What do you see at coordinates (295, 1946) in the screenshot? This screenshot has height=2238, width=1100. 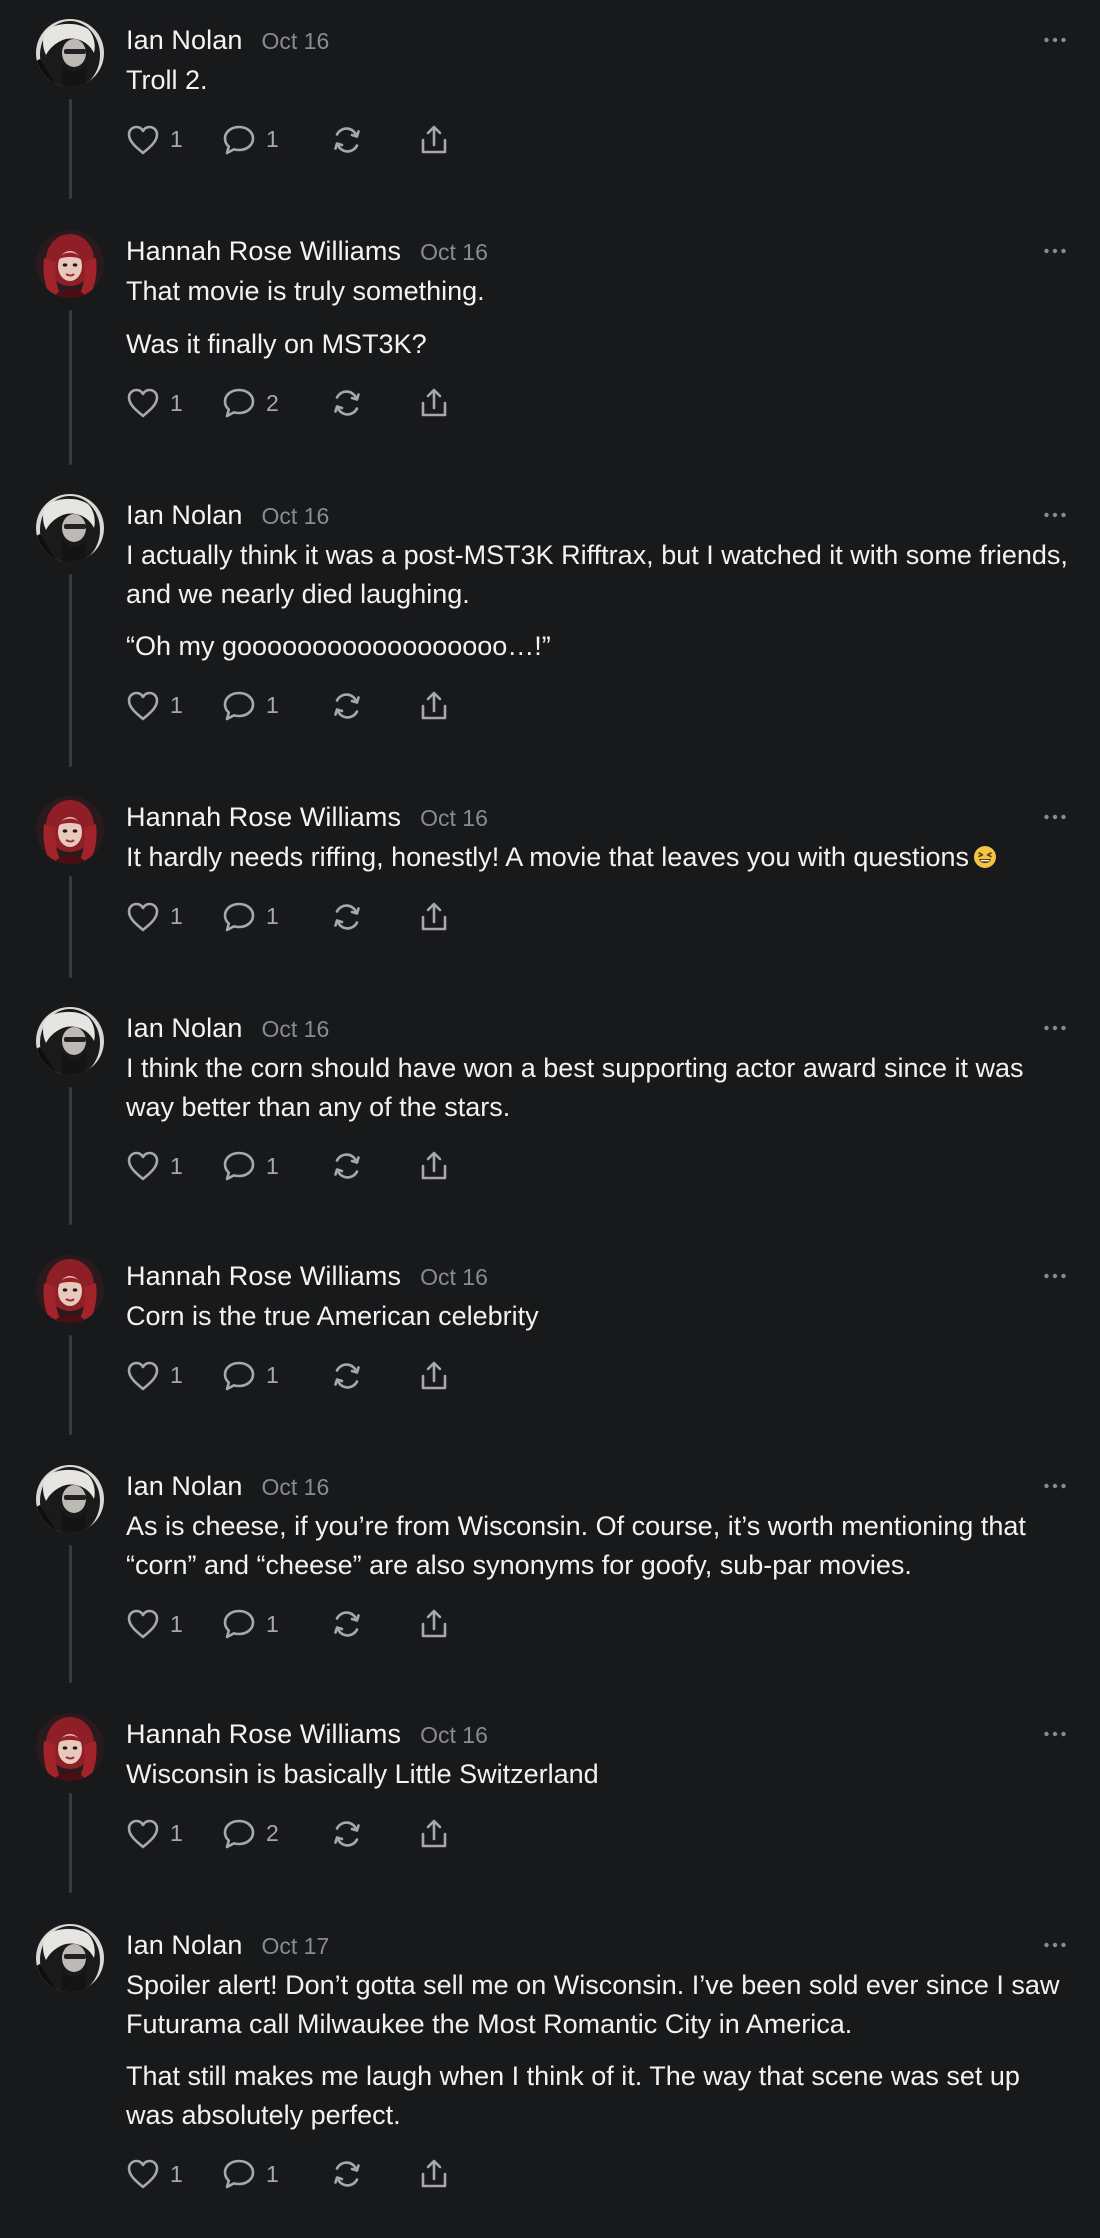 I see `post-date: Oct 17` at bounding box center [295, 1946].